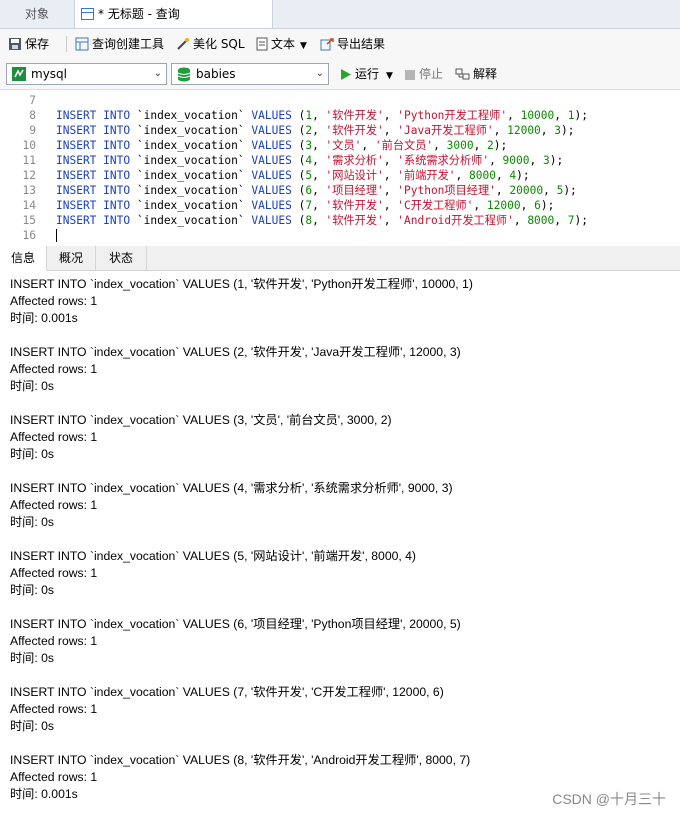 This screenshot has width=680, height=817. What do you see at coordinates (184, 74) in the screenshot?
I see `database-icon` at bounding box center [184, 74].